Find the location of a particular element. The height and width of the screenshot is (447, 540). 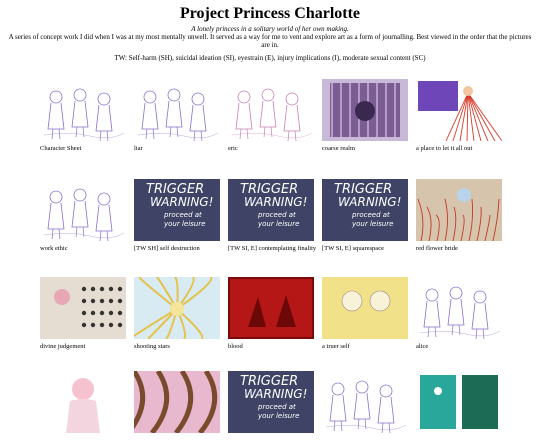

gallery-item: Character Sheet is located at coordinates (87, 117).